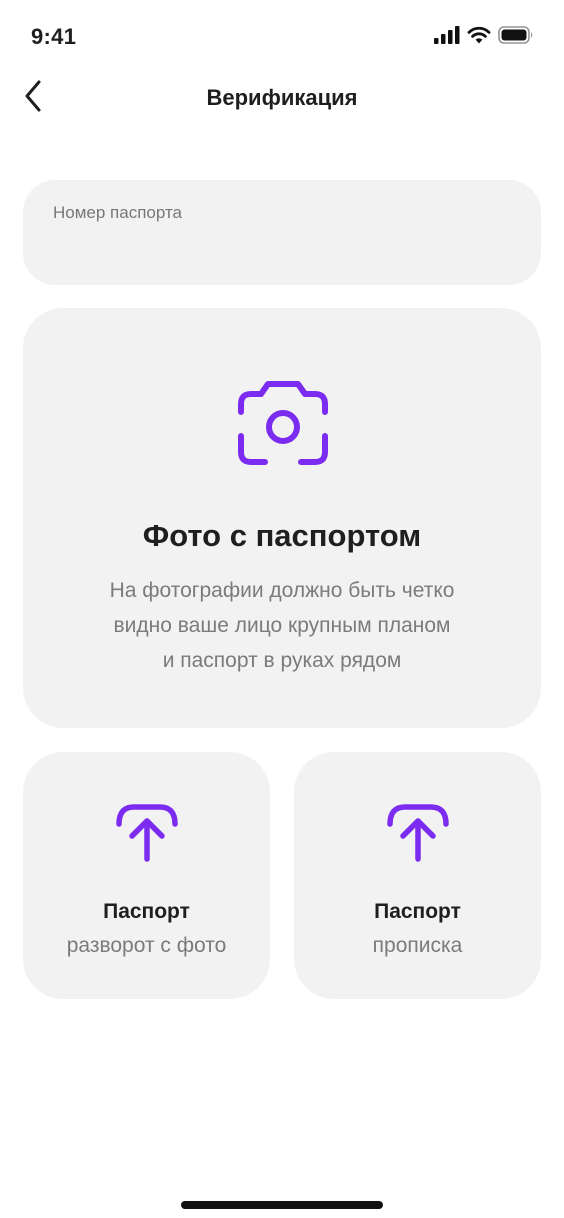  I want to click on battery-icon, so click(516, 35).